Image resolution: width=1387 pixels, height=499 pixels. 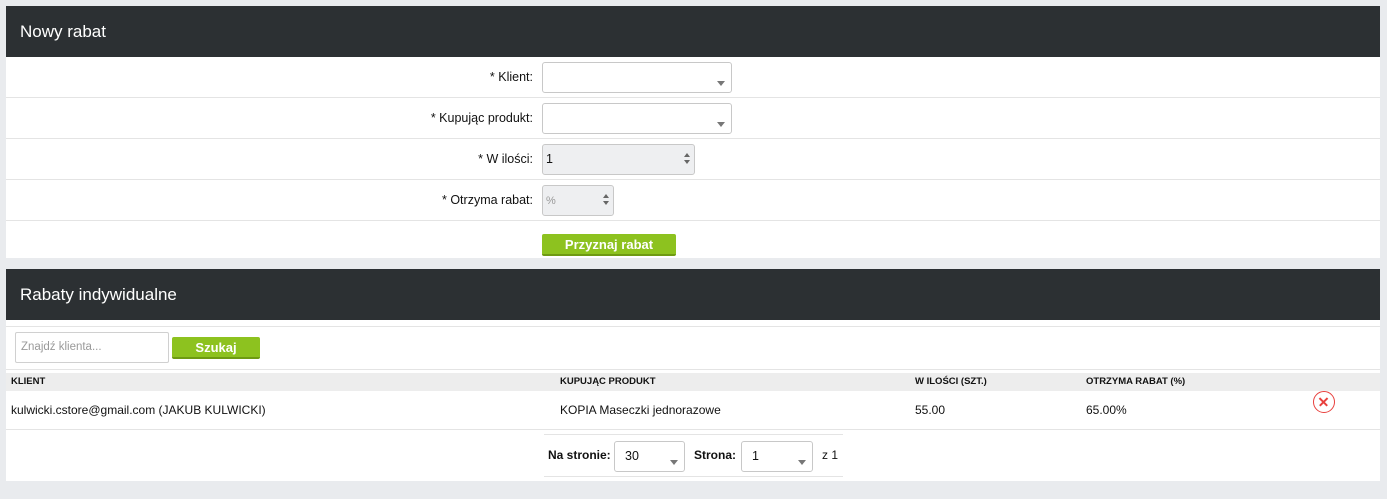 What do you see at coordinates (549, 159) in the screenshot?
I see `quantity-value: 1` at bounding box center [549, 159].